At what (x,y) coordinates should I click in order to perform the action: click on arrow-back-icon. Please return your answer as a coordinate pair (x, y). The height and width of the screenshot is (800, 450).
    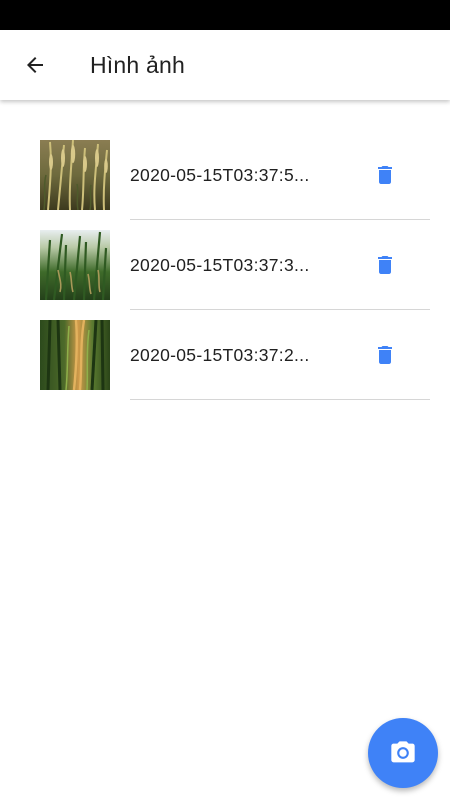
    Looking at the image, I should click on (35, 65).